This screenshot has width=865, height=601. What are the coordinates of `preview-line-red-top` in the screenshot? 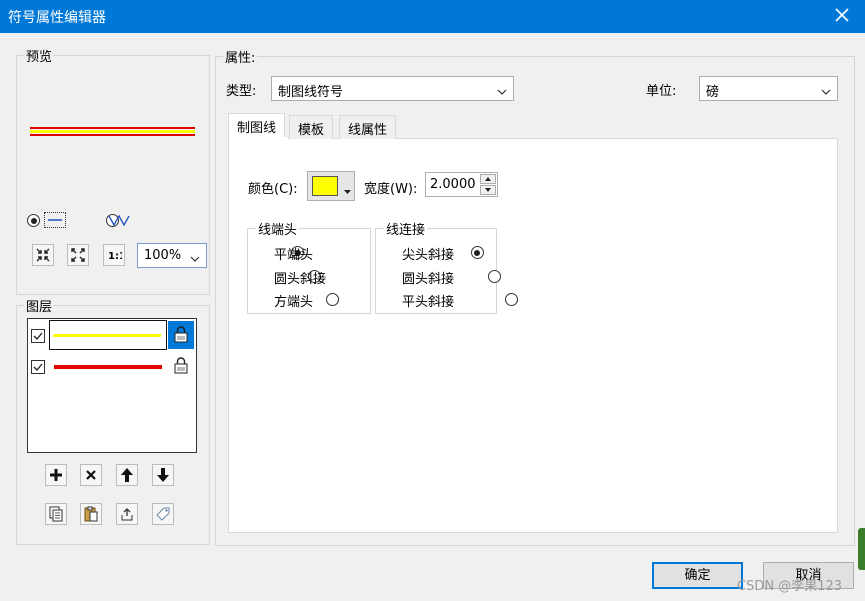 It's located at (112, 128).